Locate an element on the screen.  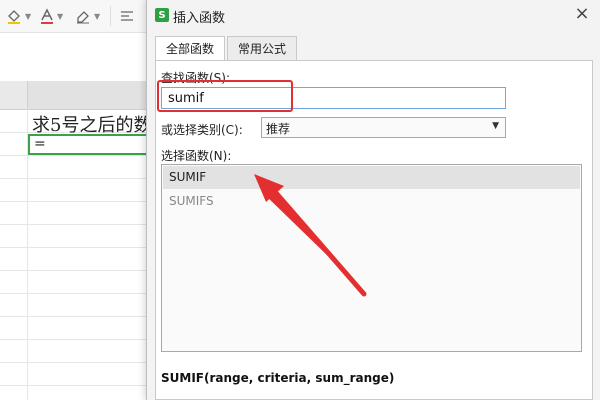
dropdown-arrow-icon: ▼ is located at coordinates (495, 126).